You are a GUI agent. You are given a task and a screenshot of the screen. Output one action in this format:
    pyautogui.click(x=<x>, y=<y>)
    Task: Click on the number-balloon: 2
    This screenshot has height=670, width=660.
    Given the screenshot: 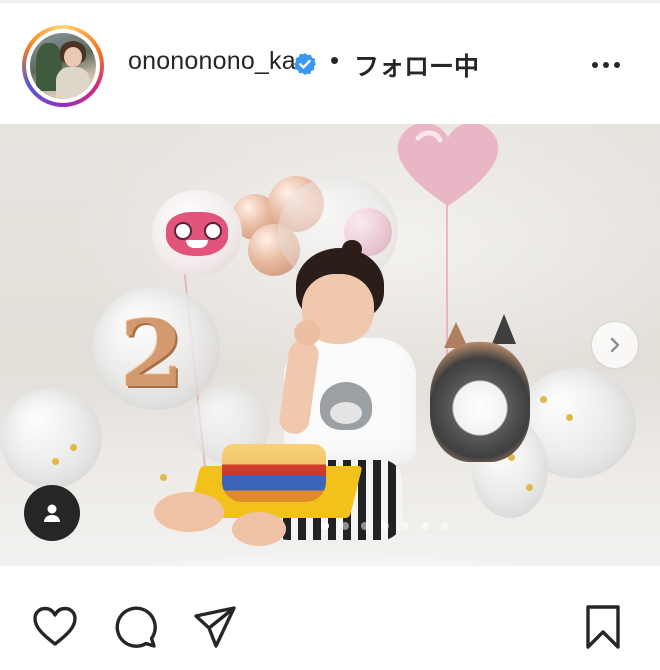 What is the action you would take?
    pyautogui.click(x=152, y=354)
    